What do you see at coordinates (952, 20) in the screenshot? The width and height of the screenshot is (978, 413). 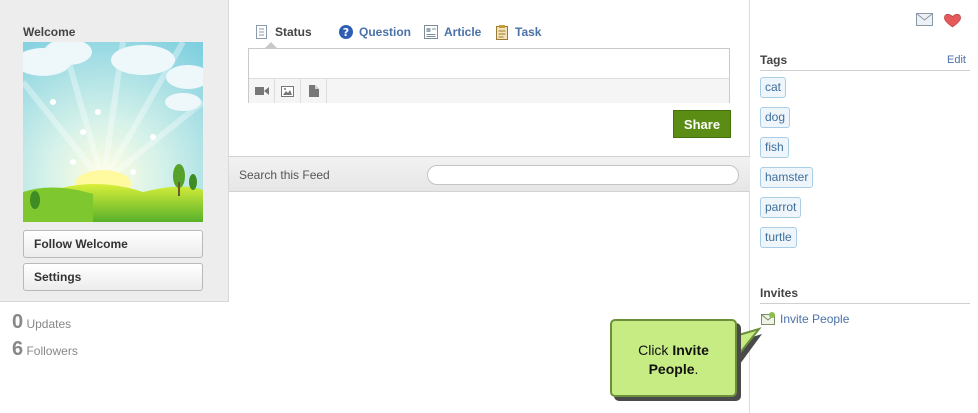 I see `heart-icon` at bounding box center [952, 20].